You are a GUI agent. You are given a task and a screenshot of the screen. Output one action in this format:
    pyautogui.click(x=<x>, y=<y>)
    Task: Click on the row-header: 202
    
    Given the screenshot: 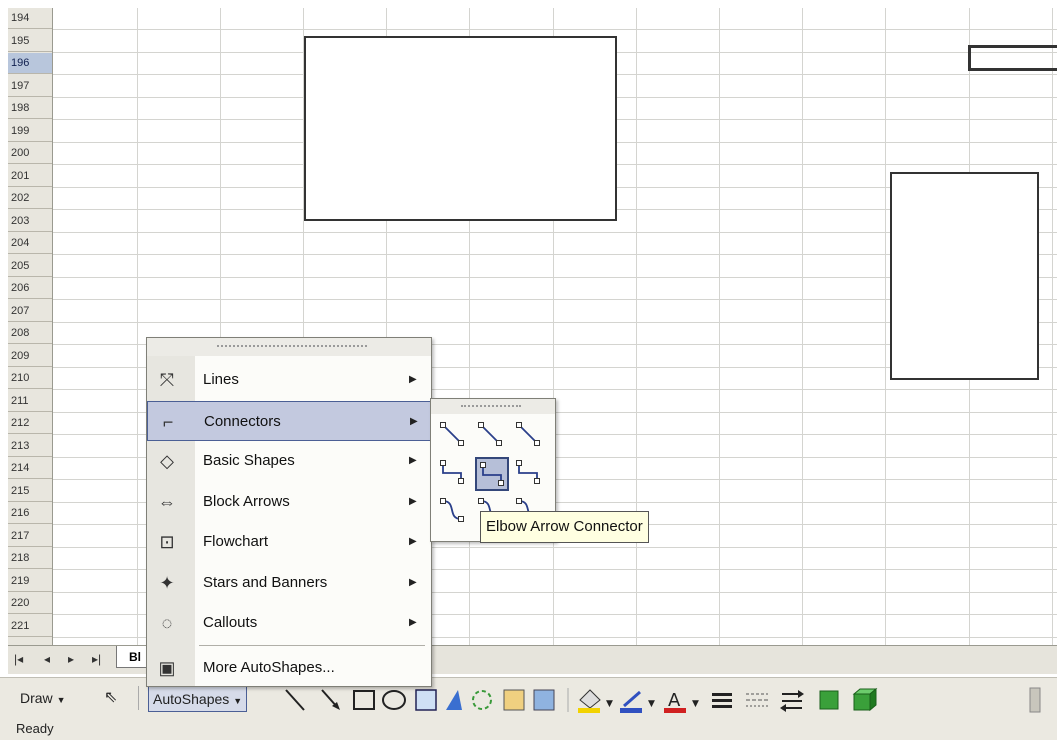 What is the action you would take?
    pyautogui.click(x=30, y=198)
    